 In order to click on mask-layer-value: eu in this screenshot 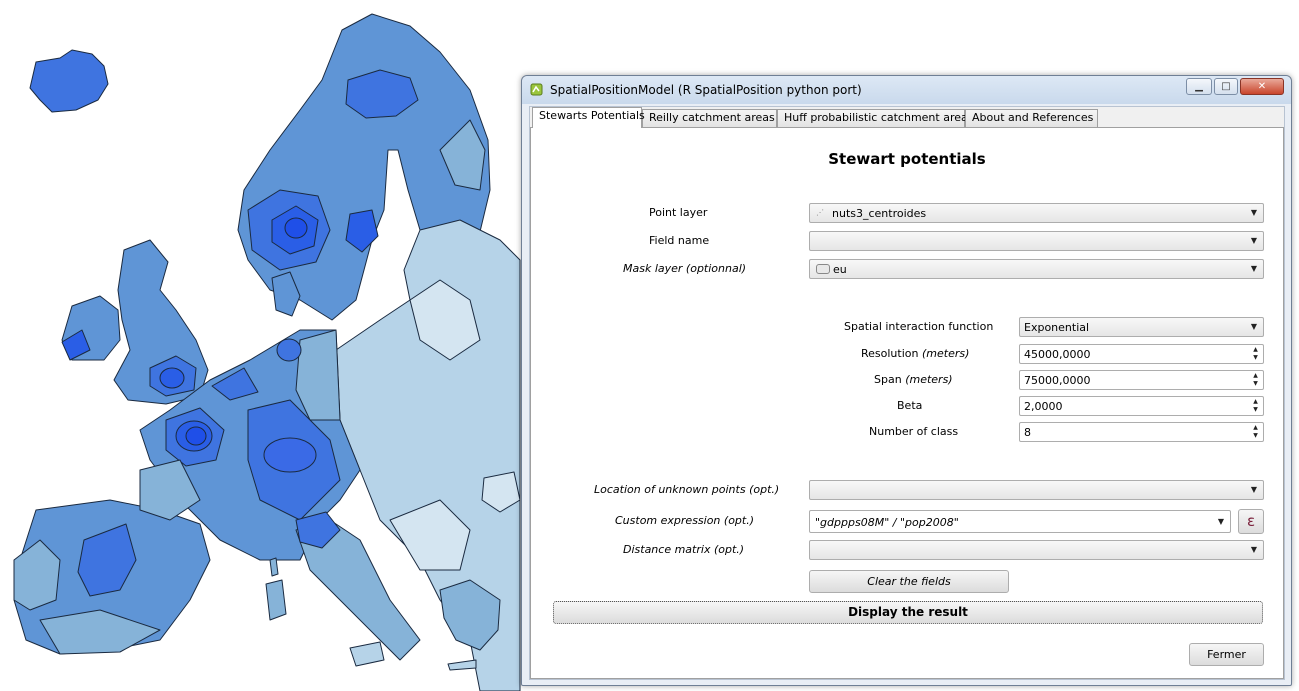, I will do `click(840, 269)`.